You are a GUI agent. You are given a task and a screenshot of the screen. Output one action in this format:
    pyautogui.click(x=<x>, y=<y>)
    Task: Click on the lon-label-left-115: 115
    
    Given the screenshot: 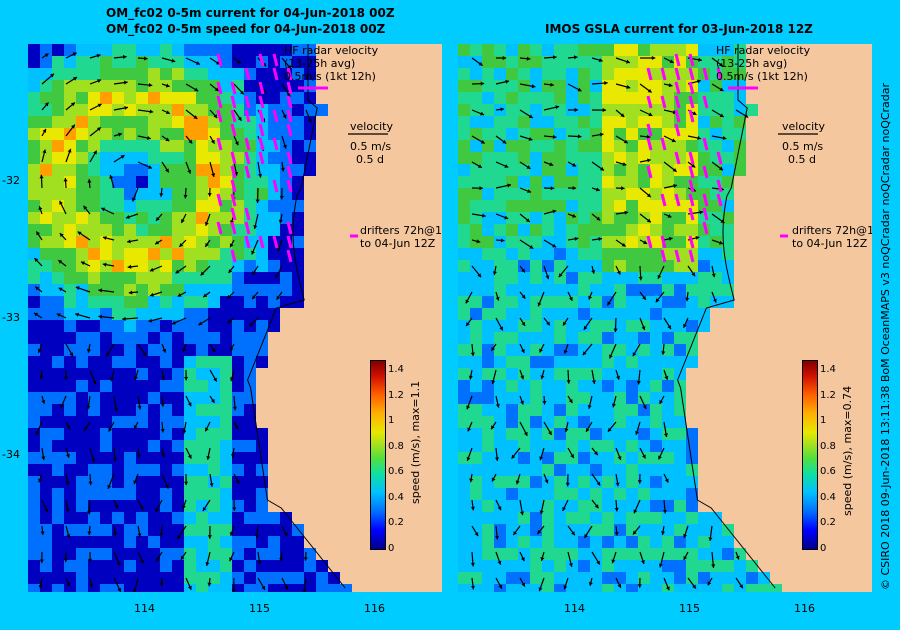 What is the action you would take?
    pyautogui.click(x=259, y=608)
    